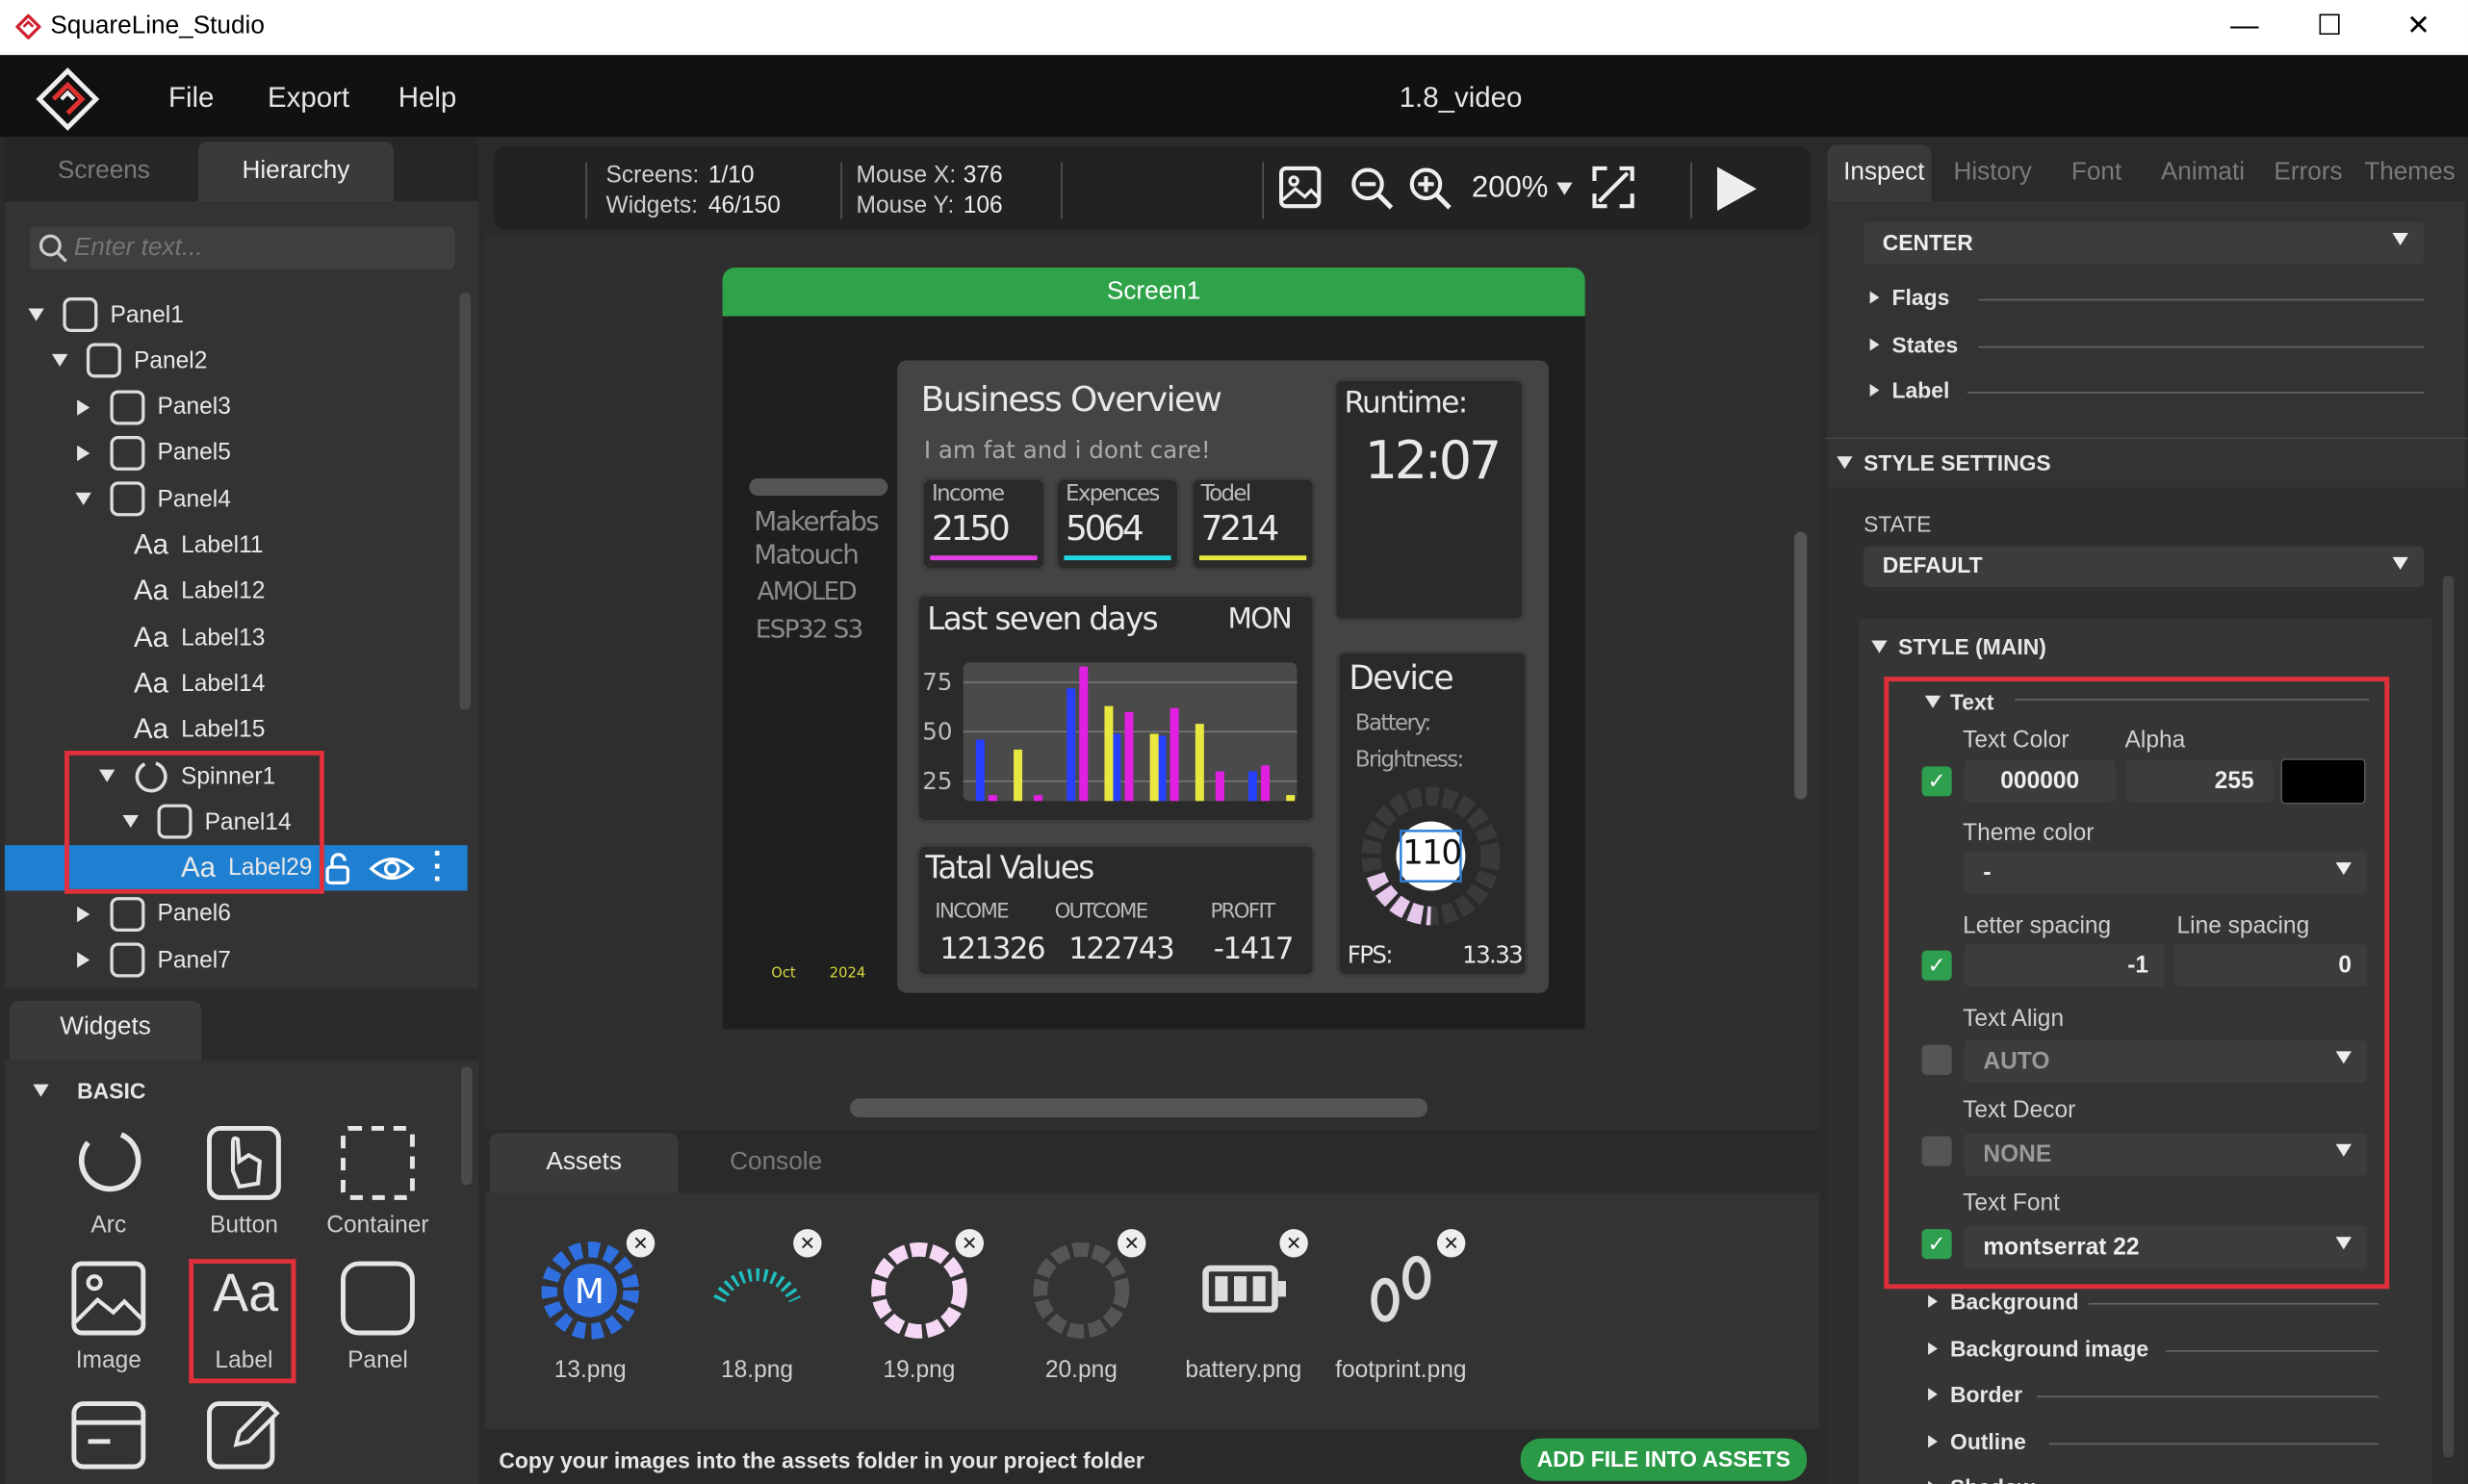 This screenshot has width=2468, height=1484. What do you see at coordinates (105, 1027) in the screenshot?
I see `tab-widgets: Widgets` at bounding box center [105, 1027].